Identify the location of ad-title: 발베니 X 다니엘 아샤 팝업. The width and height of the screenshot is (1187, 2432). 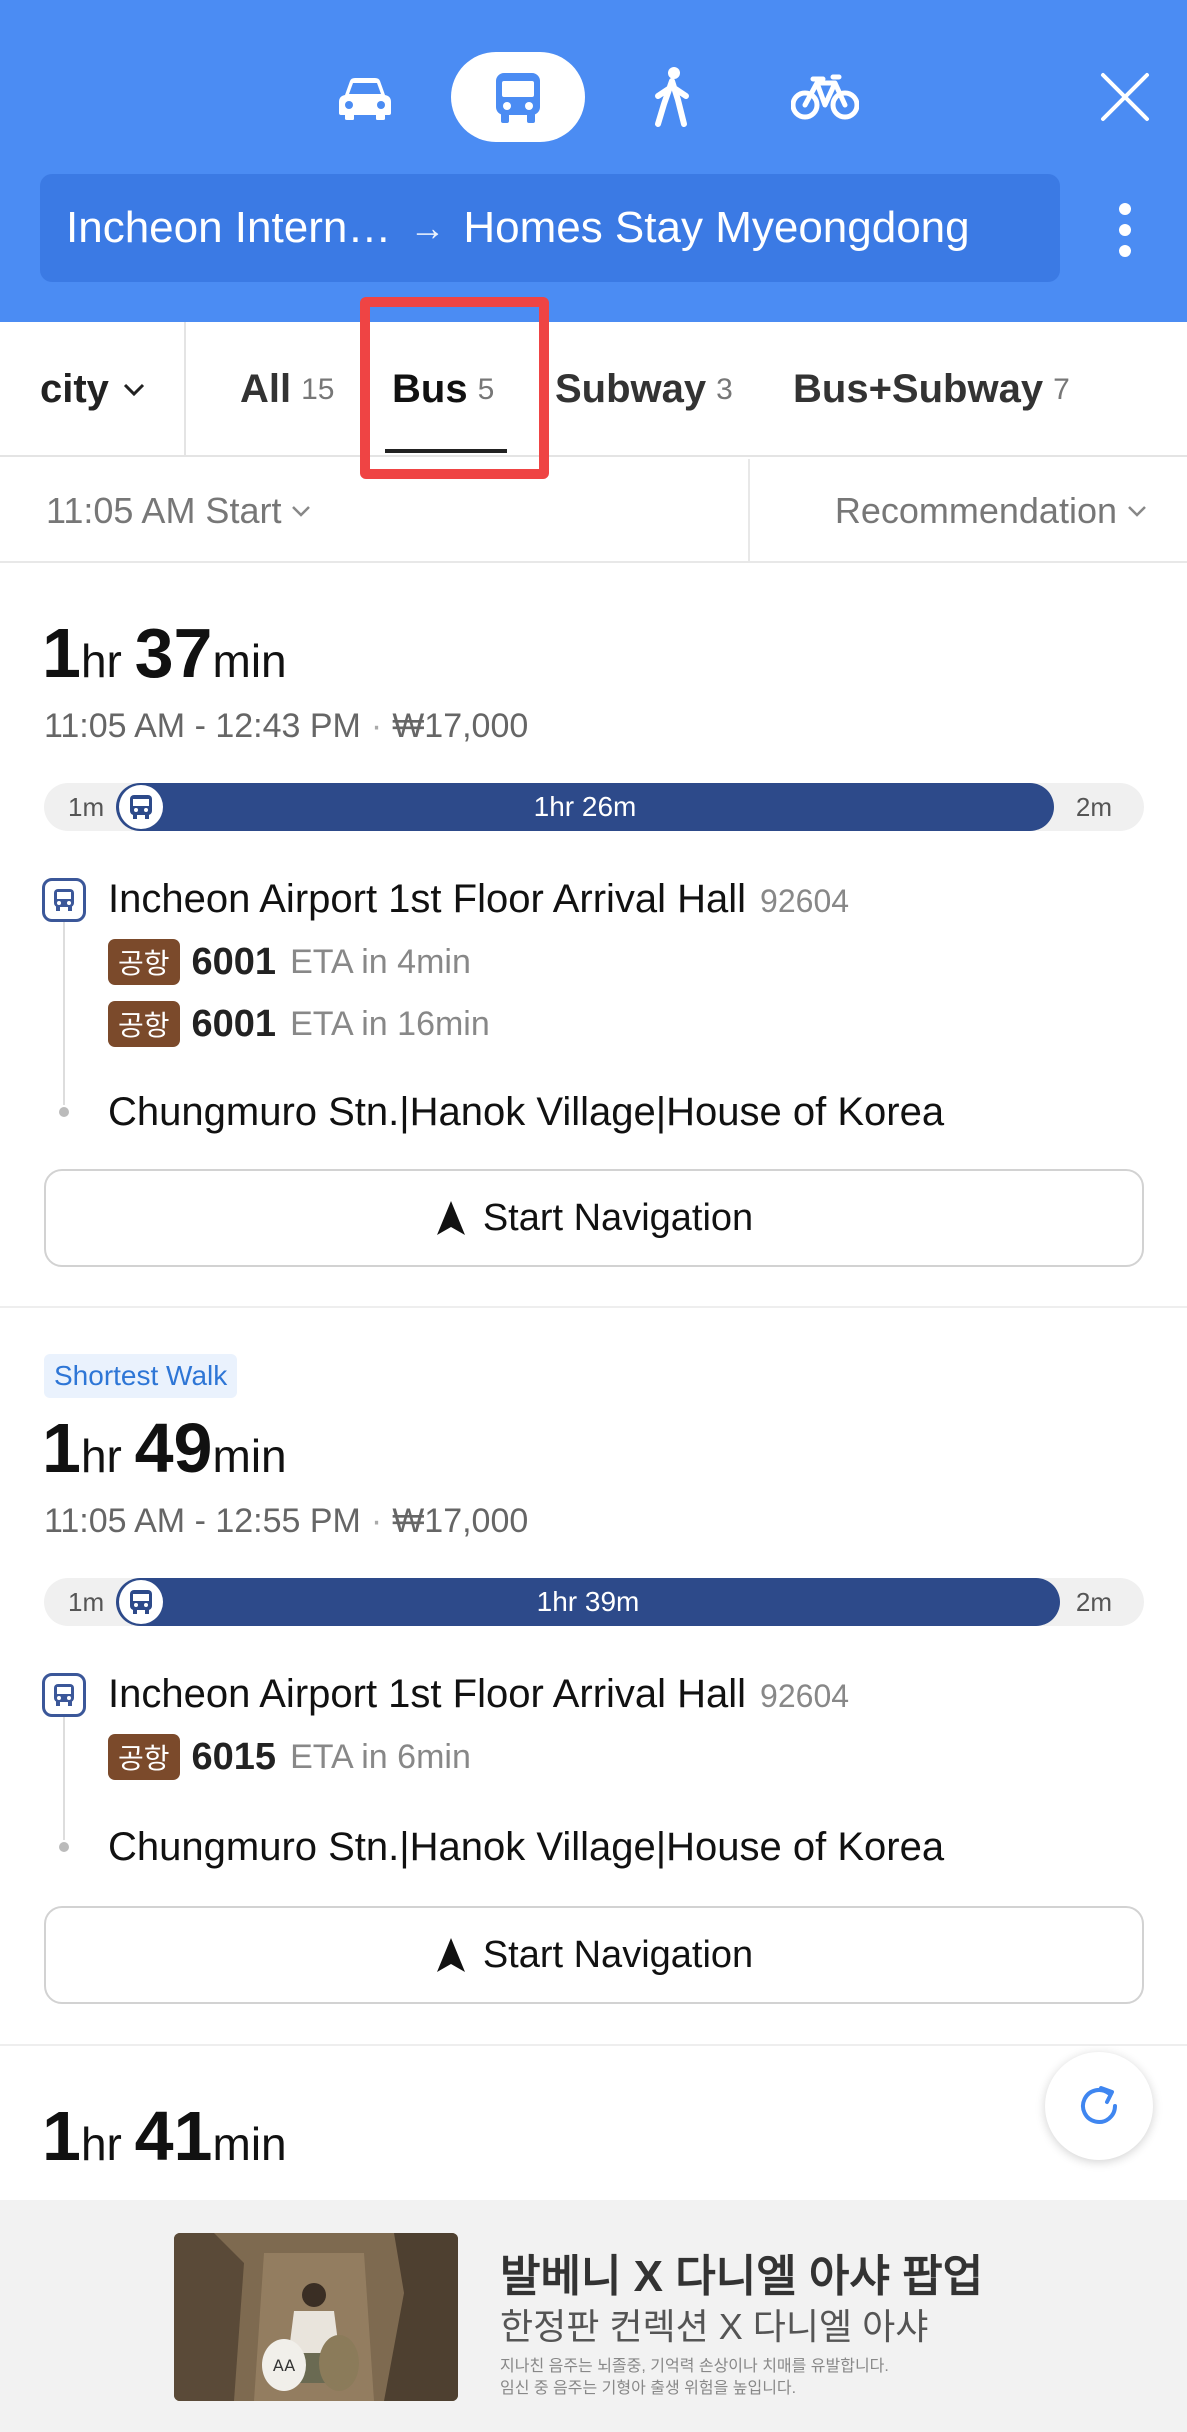
(742, 2276).